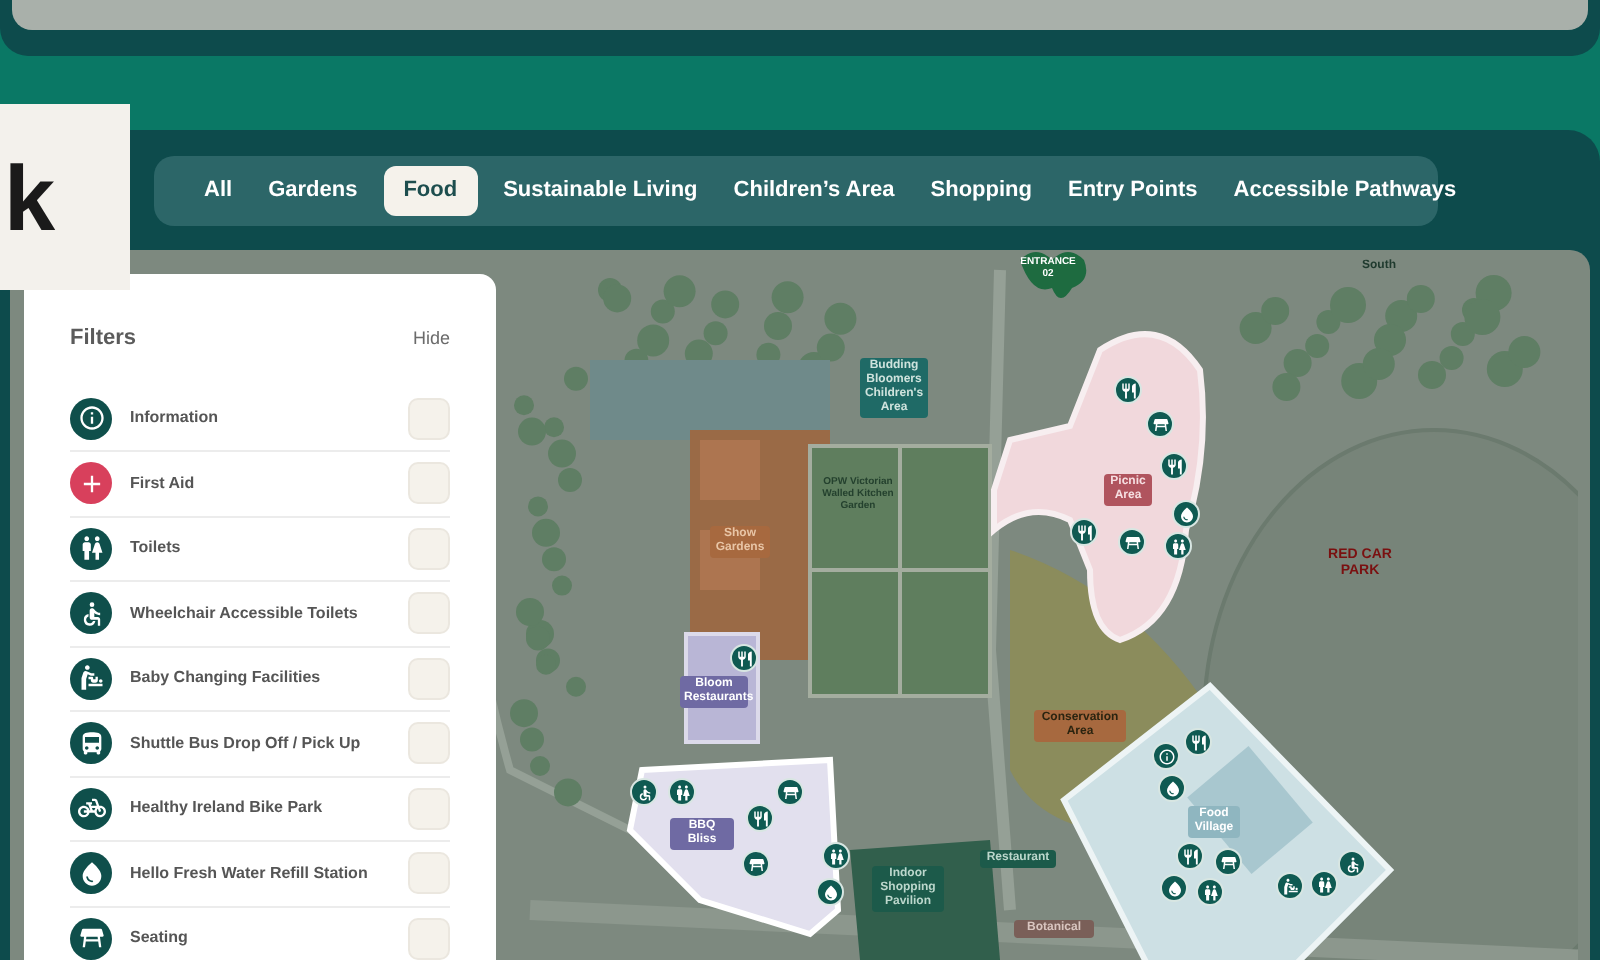 This screenshot has height=960, width=1600. Describe the element at coordinates (91, 483) in the screenshot. I see `plus-icon` at that location.